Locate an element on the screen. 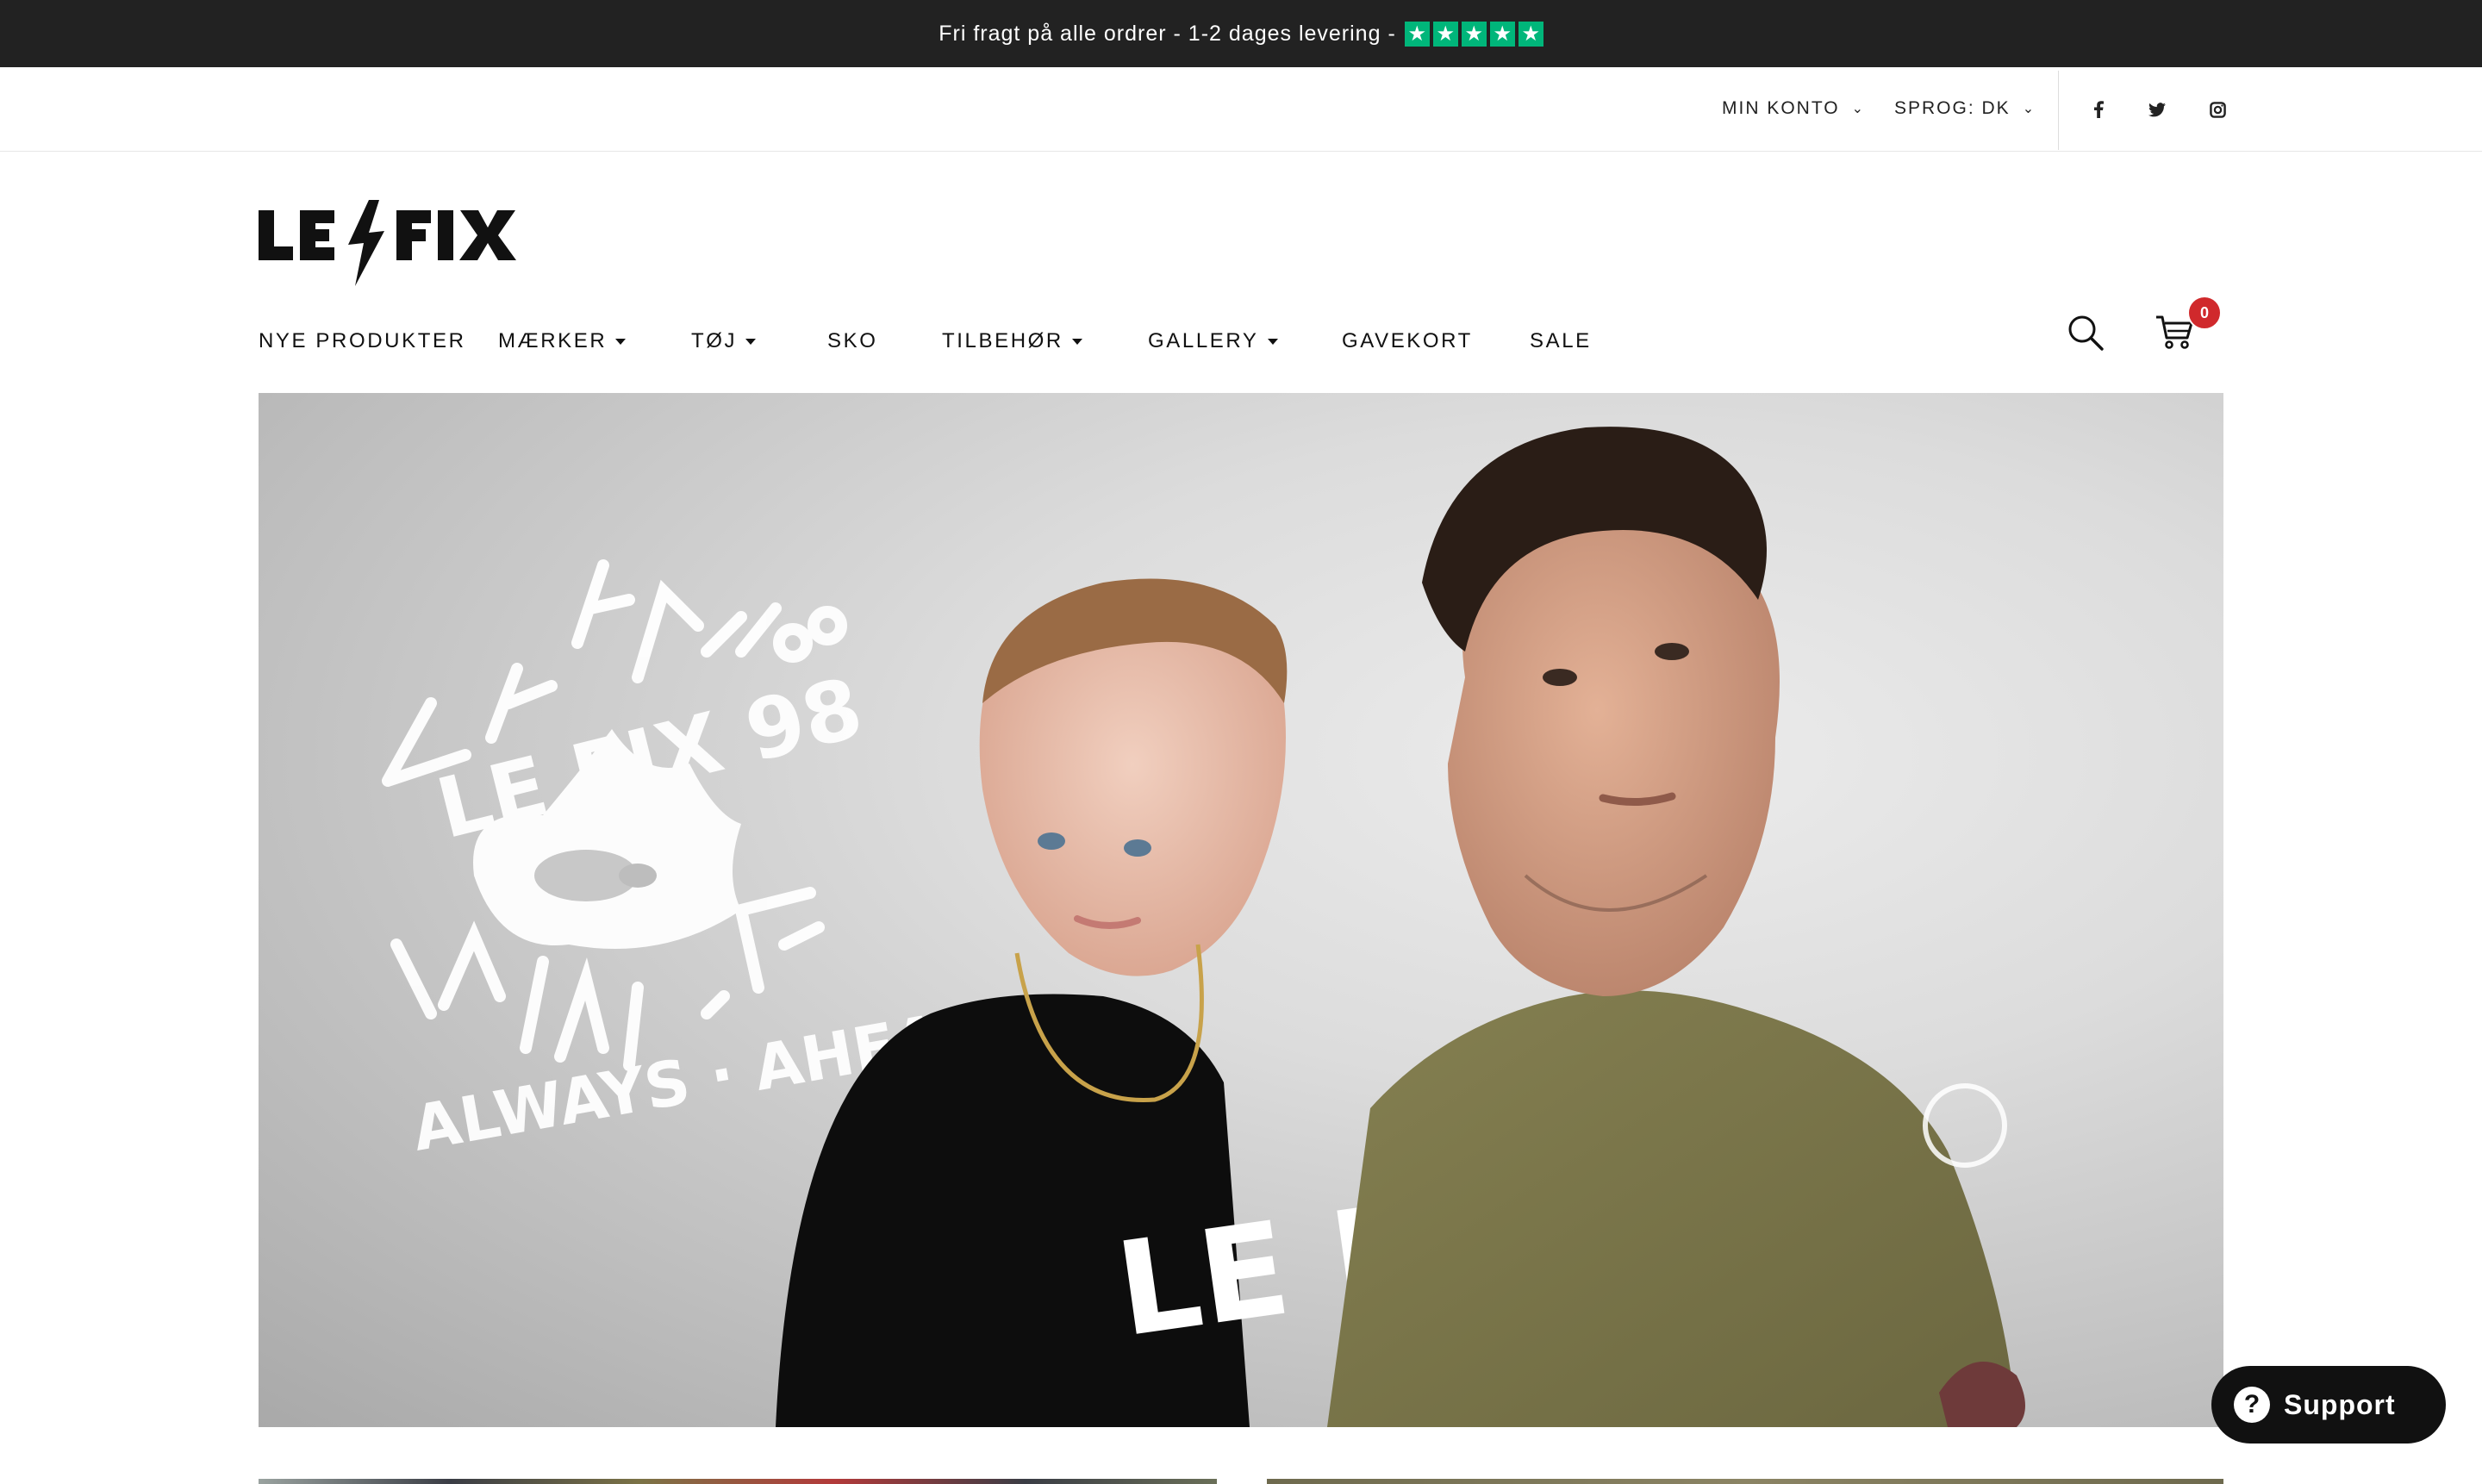 The width and height of the screenshot is (2482, 1484). divider is located at coordinates (2058, 111).